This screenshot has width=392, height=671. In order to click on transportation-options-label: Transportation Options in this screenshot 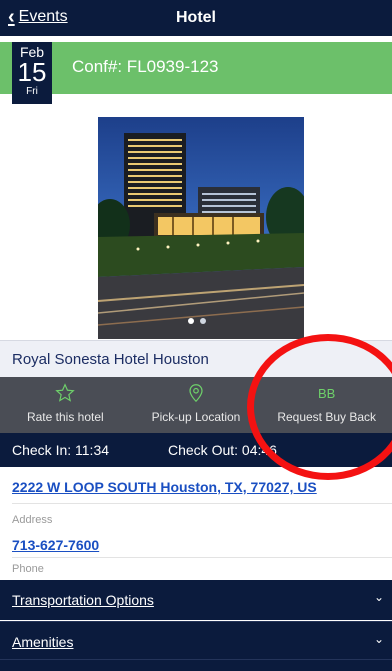, I will do `click(83, 600)`.